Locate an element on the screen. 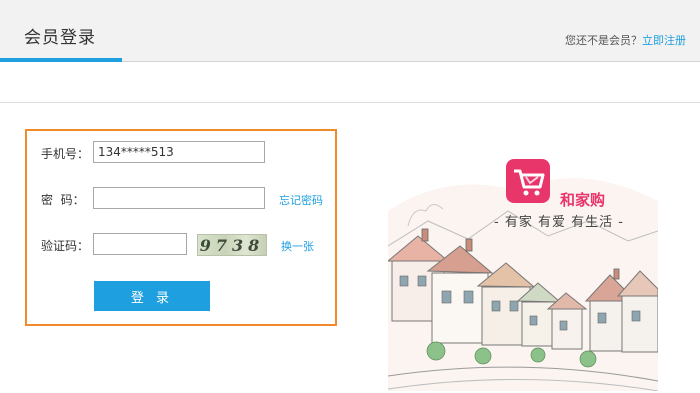  login-button: 登 录 is located at coordinates (152, 296).